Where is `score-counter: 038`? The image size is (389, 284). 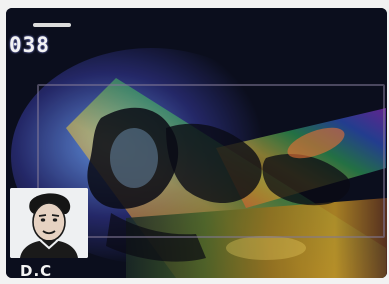
score-counter: 038 is located at coordinates (29, 45).